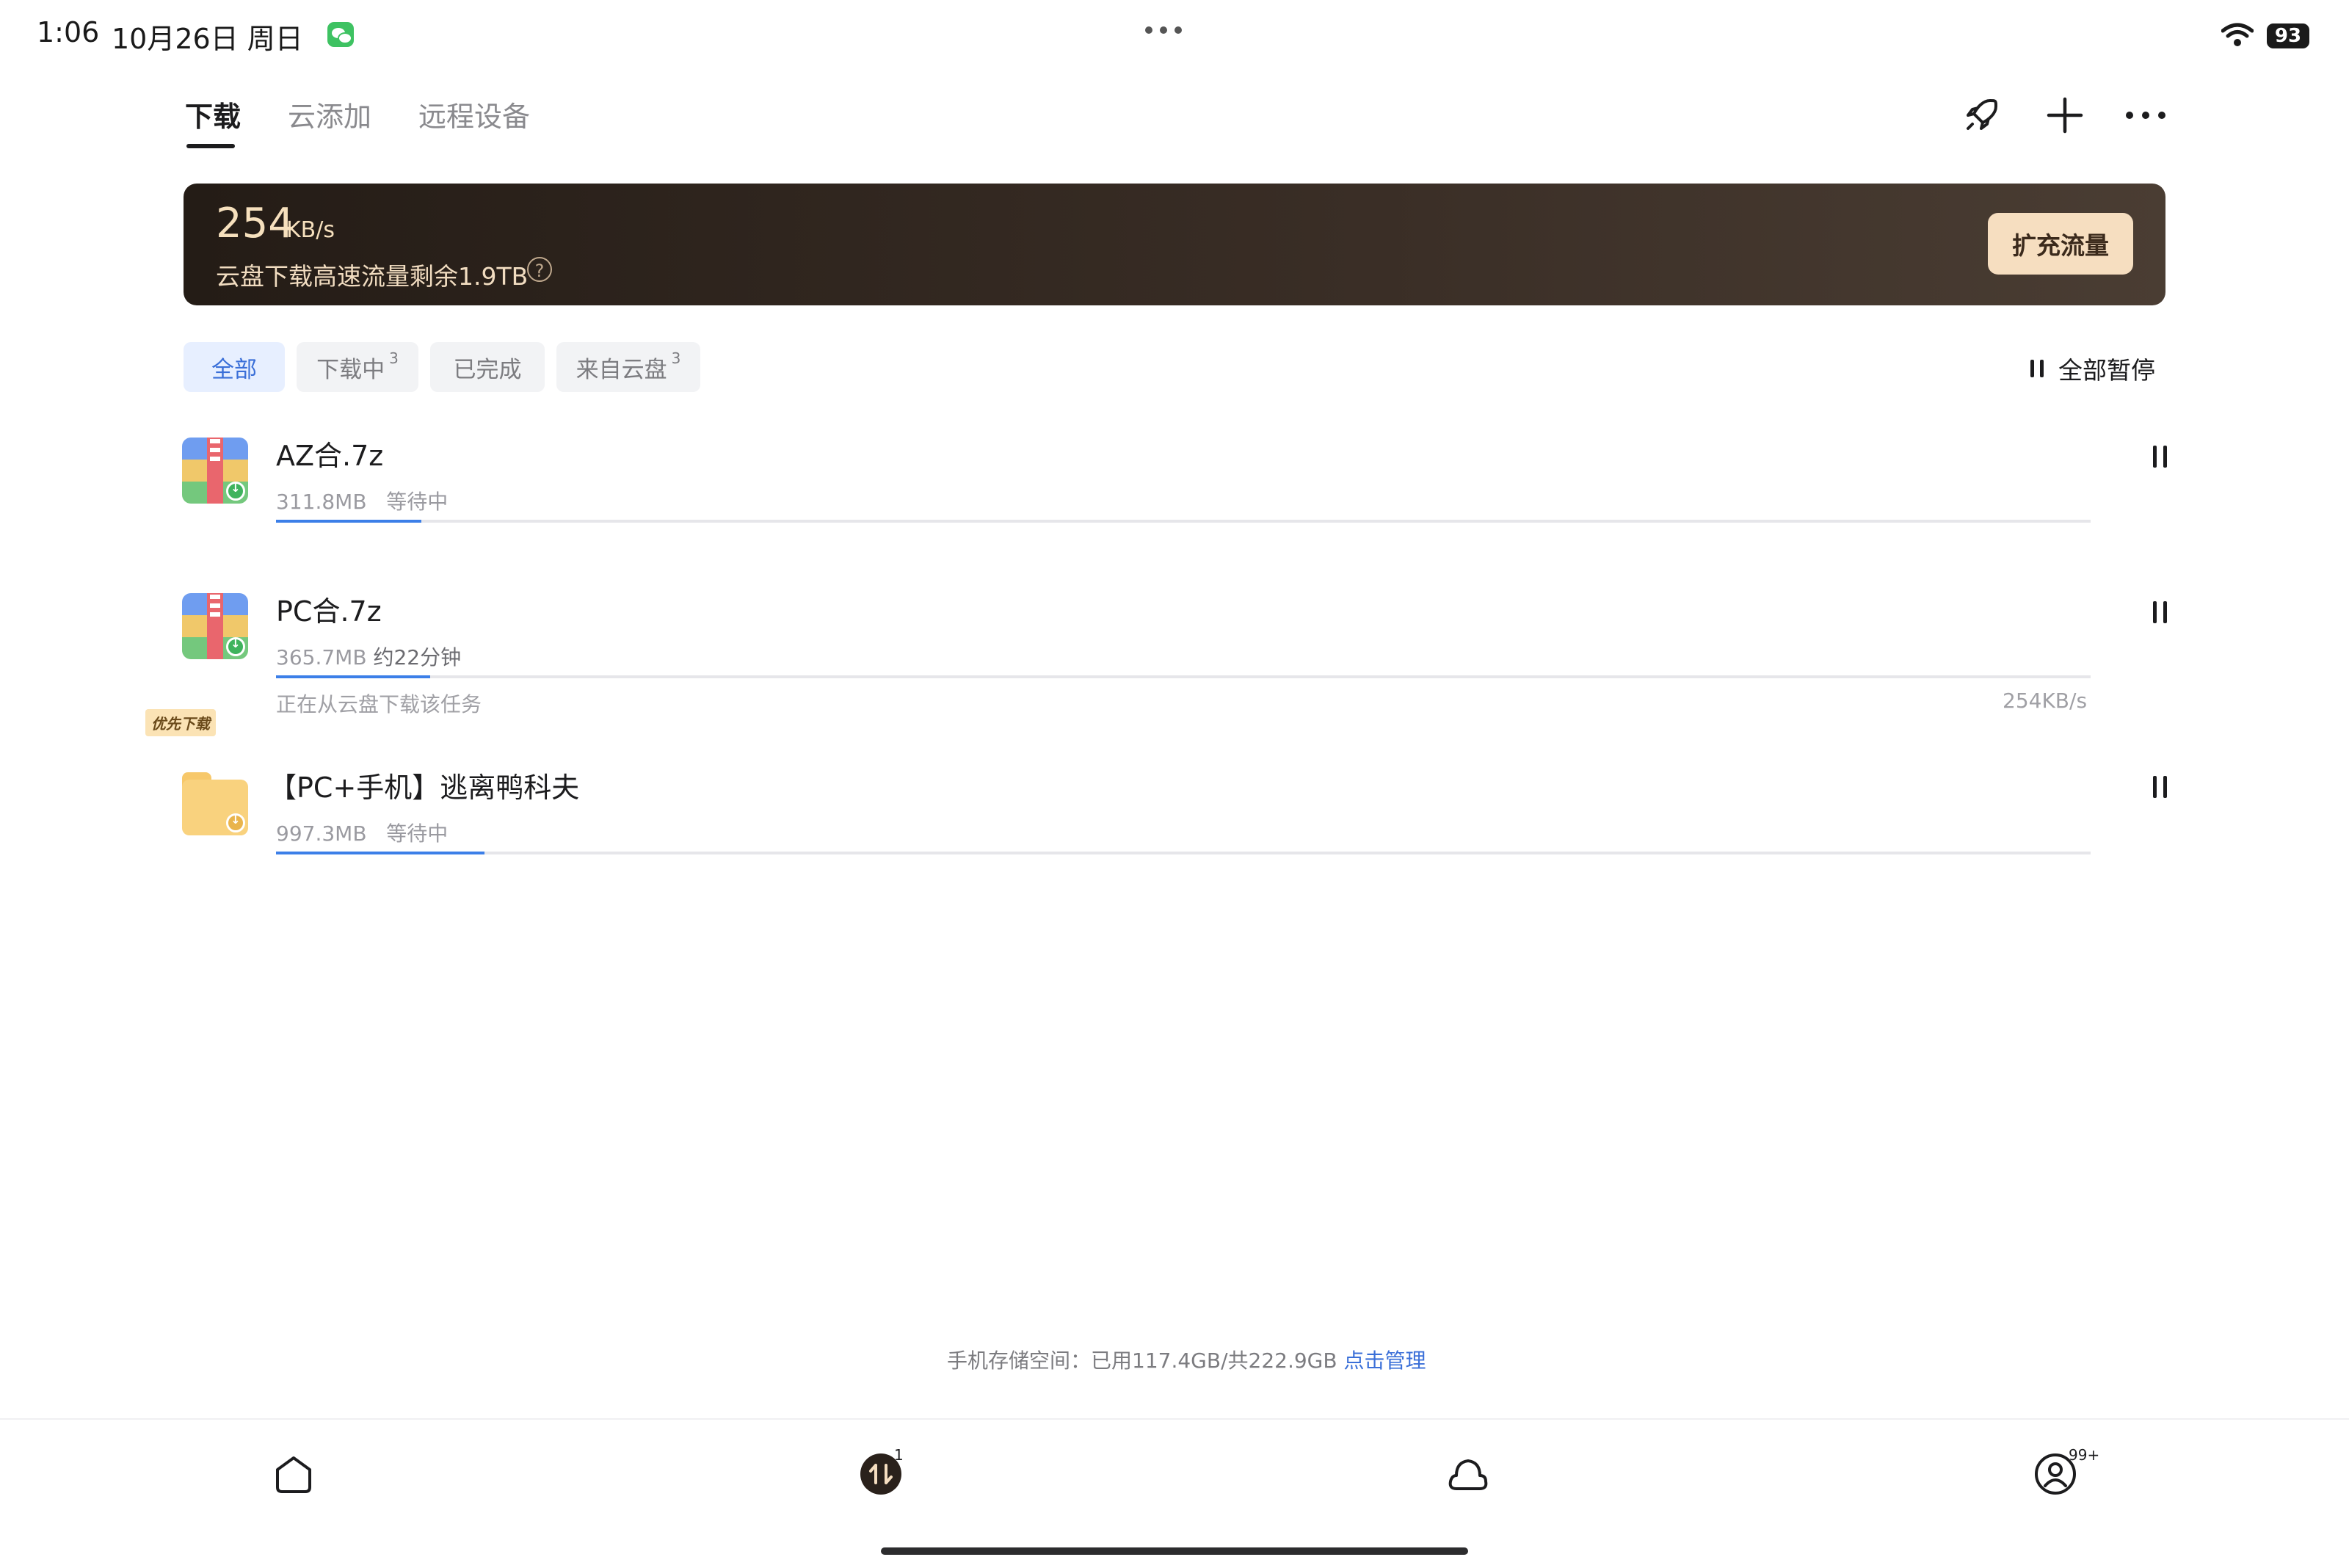  Describe the element at coordinates (2060, 244) in the screenshot. I see `expand-quota-button: 扩充流量` at that location.